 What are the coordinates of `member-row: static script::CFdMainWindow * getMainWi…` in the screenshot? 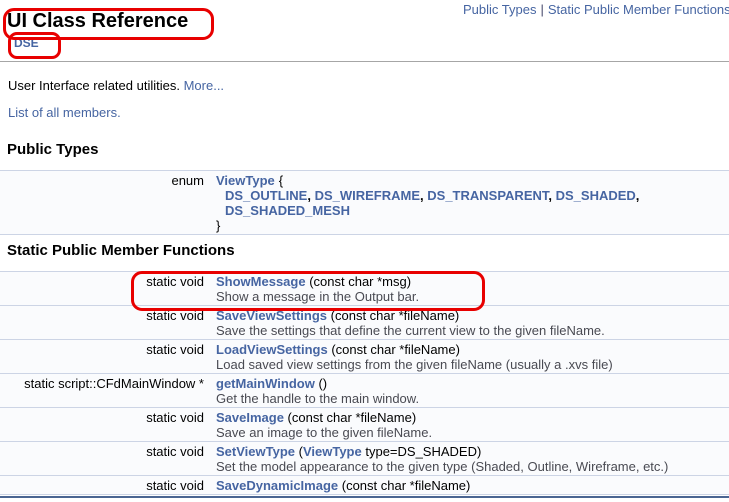 It's located at (364, 391).